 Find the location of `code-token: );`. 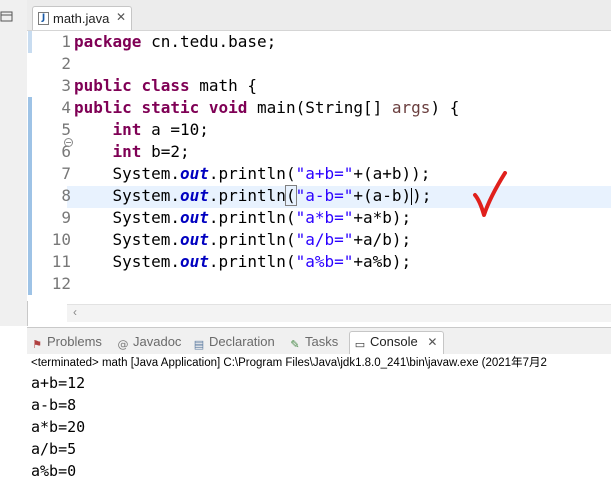

code-token: ); is located at coordinates (422, 195).